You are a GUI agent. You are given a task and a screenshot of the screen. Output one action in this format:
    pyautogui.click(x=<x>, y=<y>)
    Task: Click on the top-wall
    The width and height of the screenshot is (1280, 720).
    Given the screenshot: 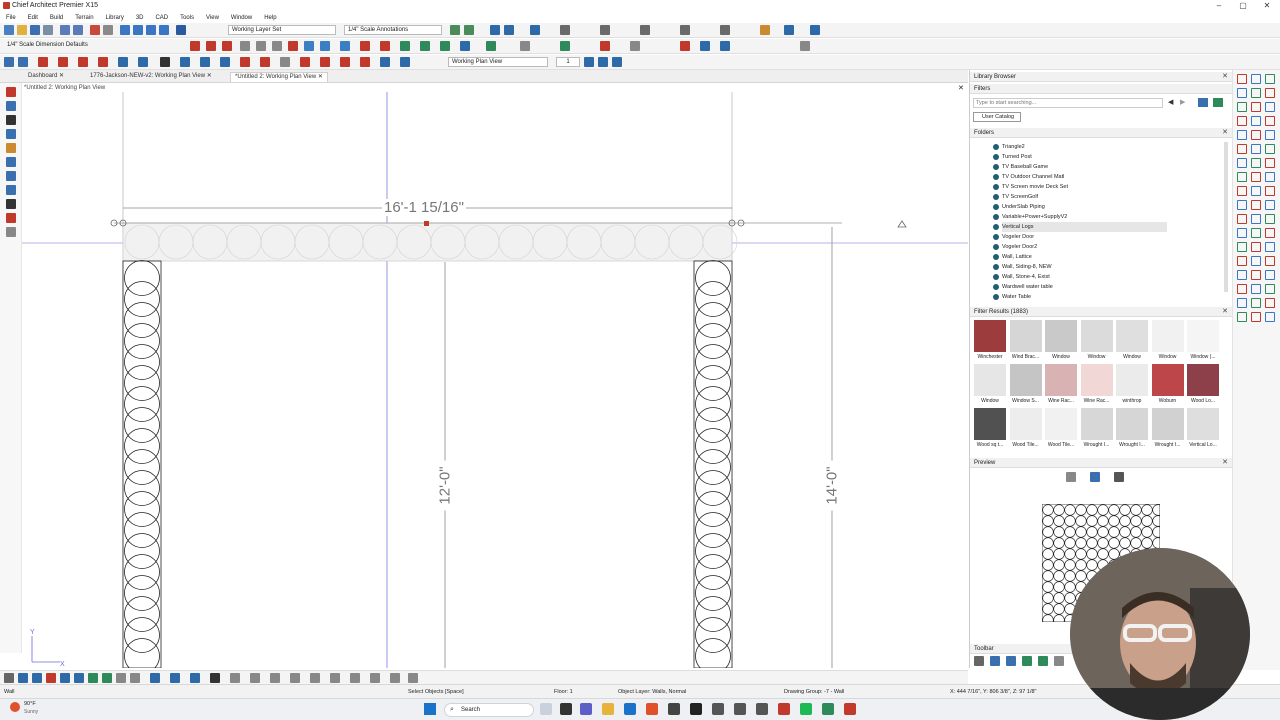 What is the action you would take?
    pyautogui.click(x=427, y=242)
    